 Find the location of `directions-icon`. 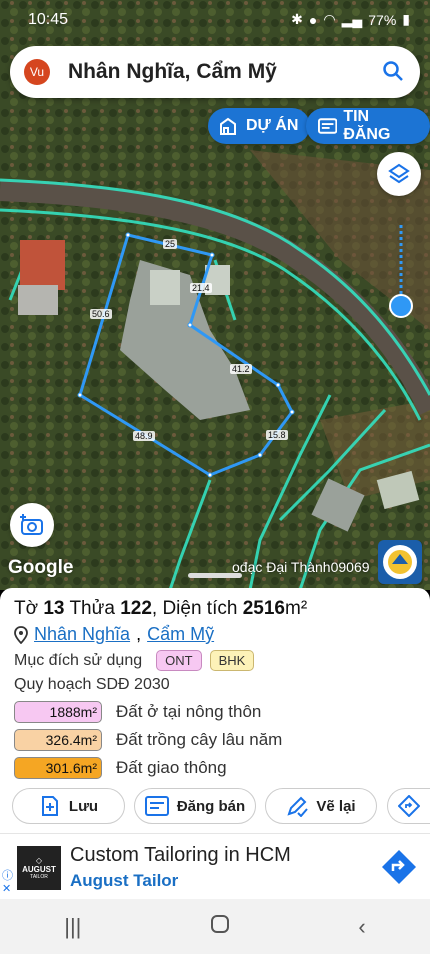

directions-icon is located at coordinates (409, 806).